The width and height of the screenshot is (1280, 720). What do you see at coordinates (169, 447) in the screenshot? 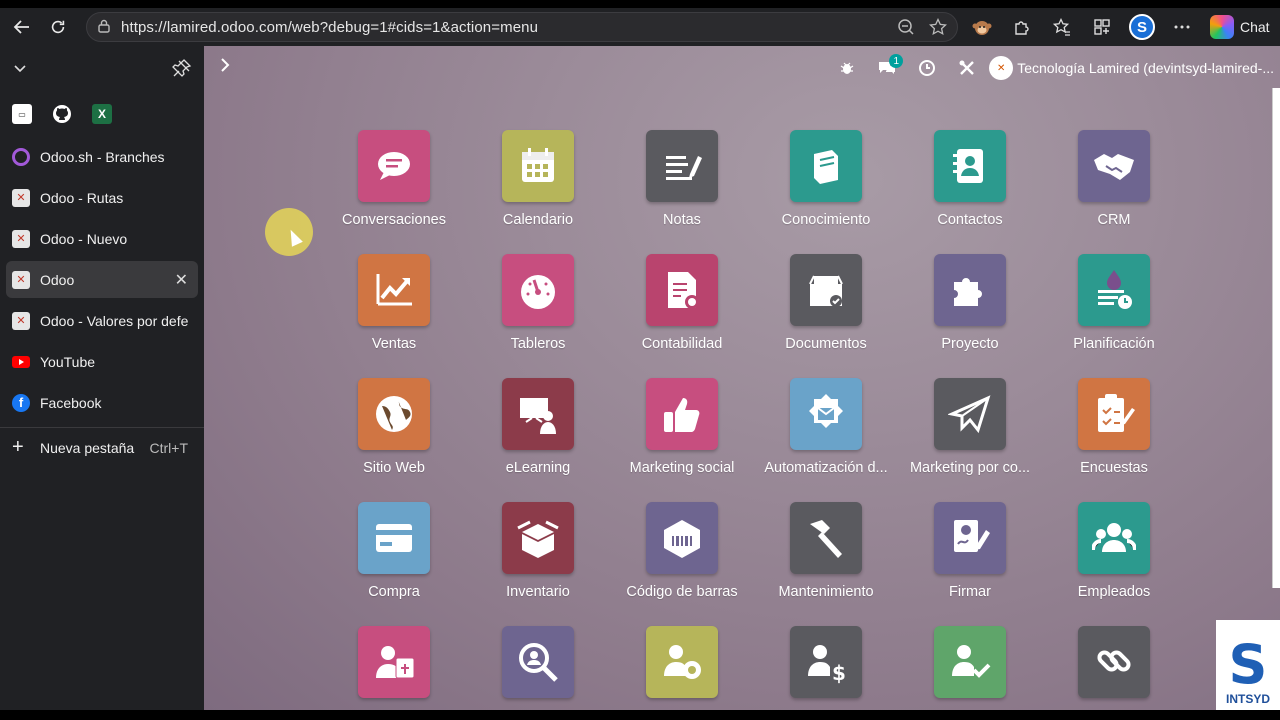
I see `new-tab-shortcut: Ctrl+T` at bounding box center [169, 447].